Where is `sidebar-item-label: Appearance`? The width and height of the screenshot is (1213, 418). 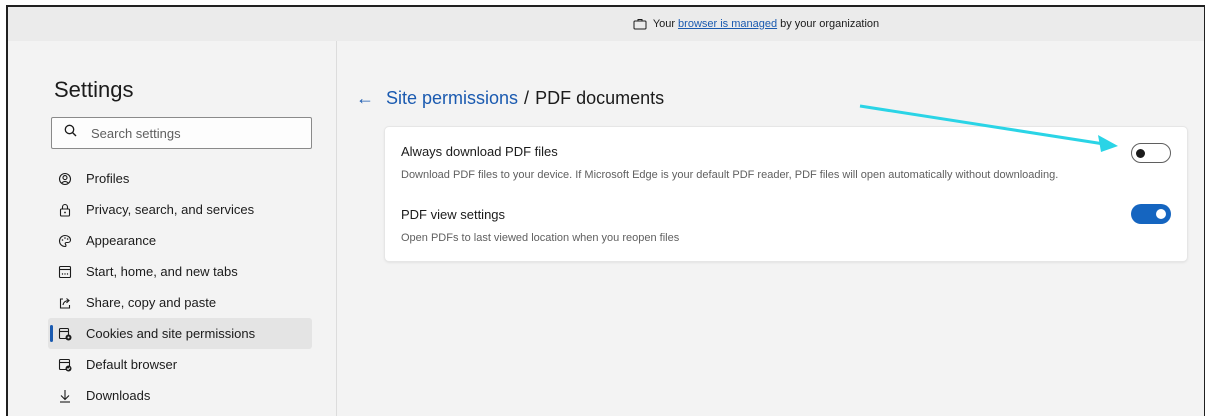 sidebar-item-label: Appearance is located at coordinates (121, 240).